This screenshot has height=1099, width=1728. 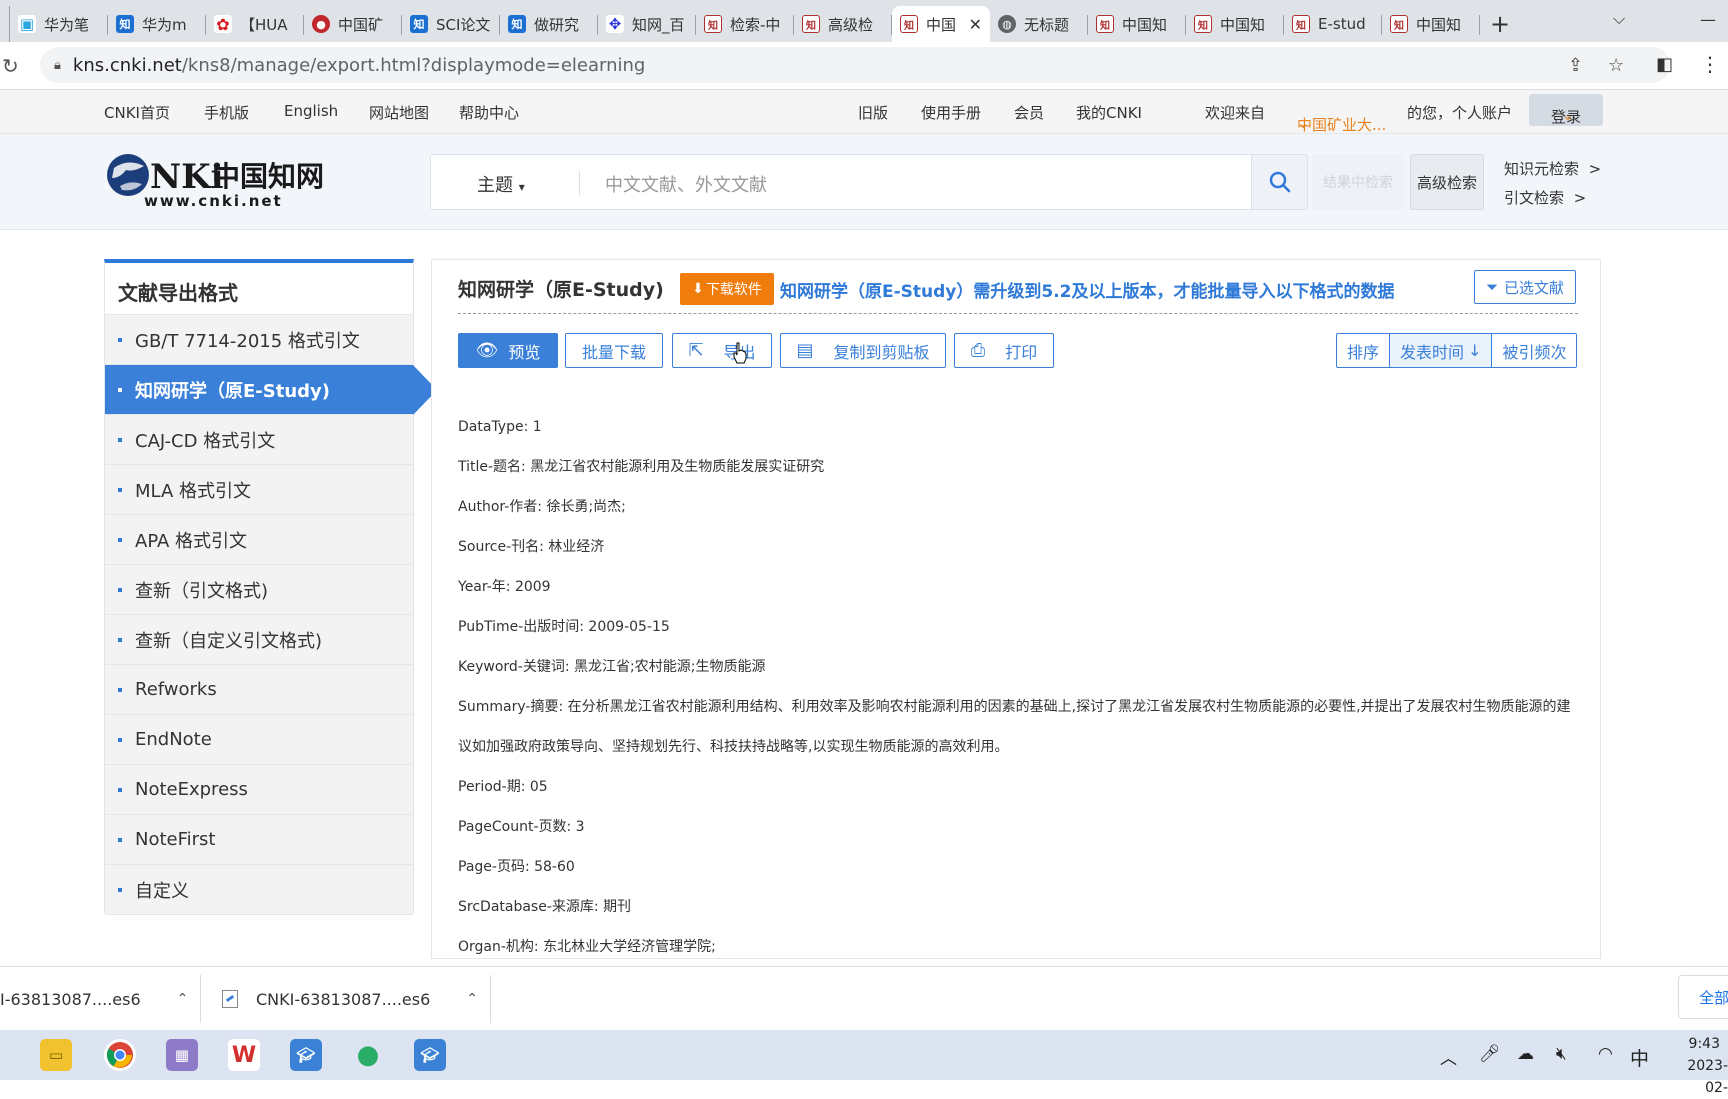 What do you see at coordinates (182, 1055) in the screenshot?
I see `app-icon: ▦` at bounding box center [182, 1055].